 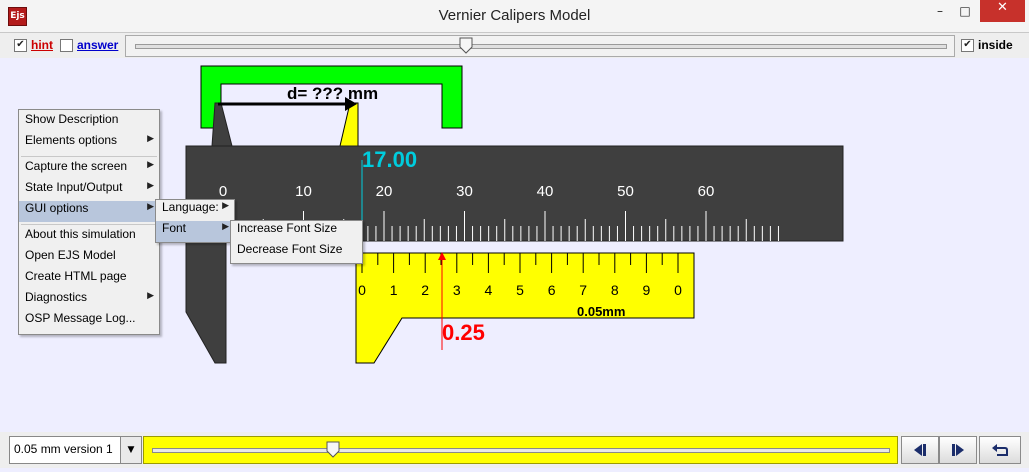 I want to click on top-slider-track, so click(x=541, y=46).